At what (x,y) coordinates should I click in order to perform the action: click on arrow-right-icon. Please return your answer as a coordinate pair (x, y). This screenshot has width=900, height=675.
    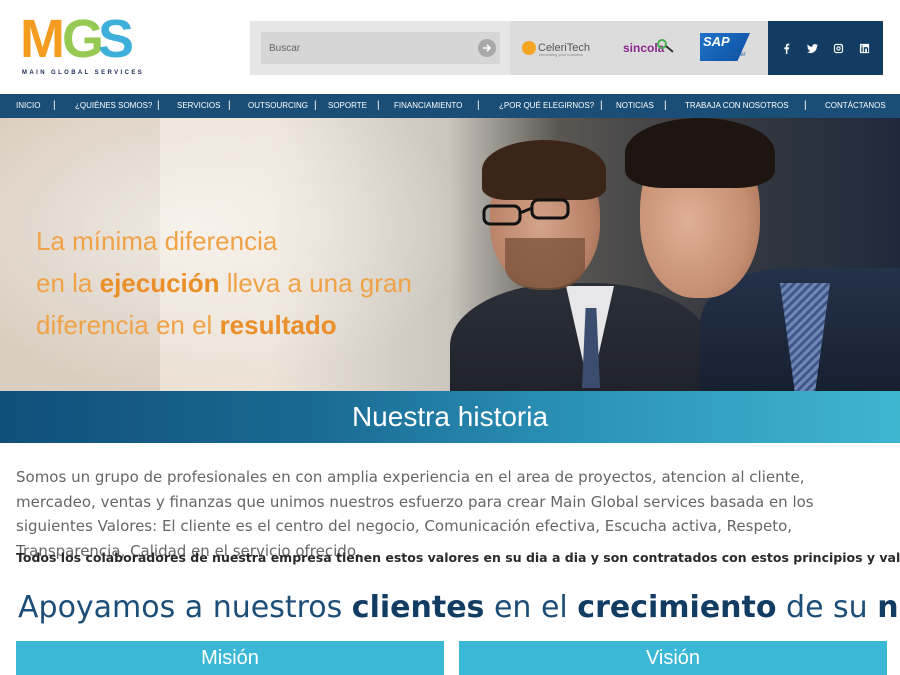
    Looking at the image, I should click on (487, 48).